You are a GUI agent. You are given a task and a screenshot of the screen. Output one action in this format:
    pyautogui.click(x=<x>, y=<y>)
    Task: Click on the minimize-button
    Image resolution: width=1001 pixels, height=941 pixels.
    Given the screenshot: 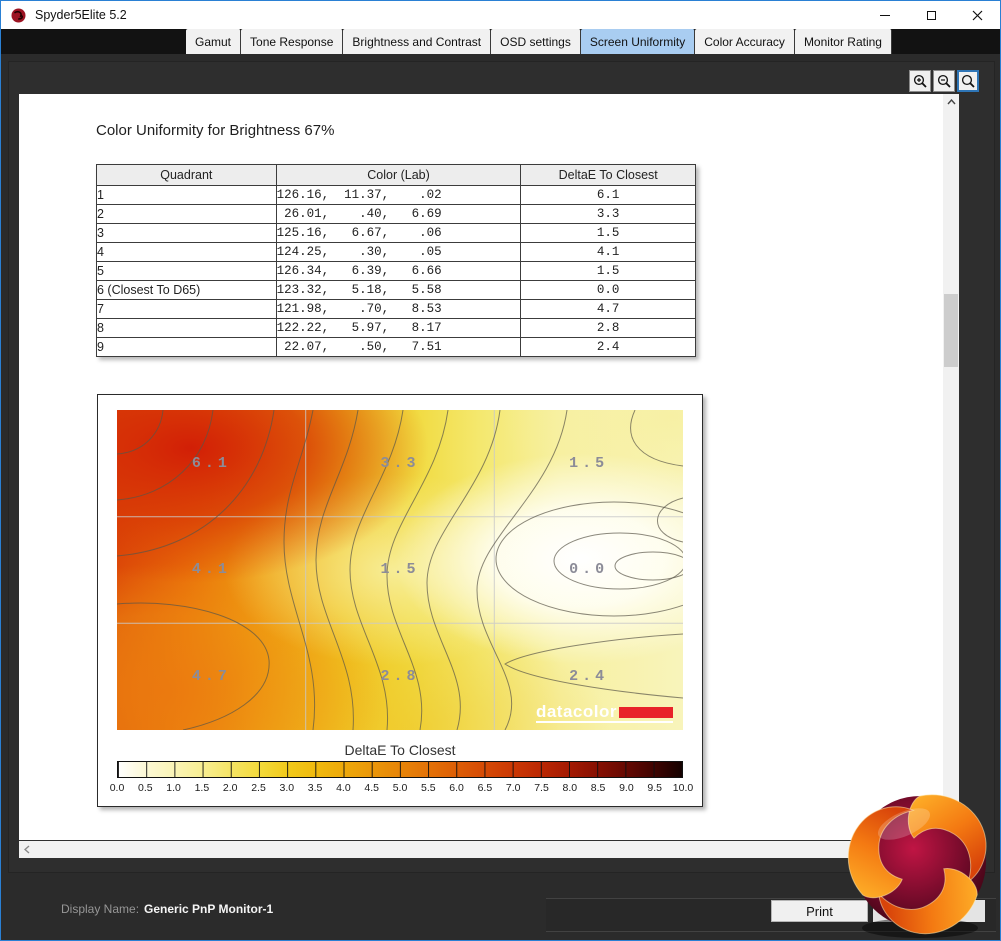 What is the action you would take?
    pyautogui.click(x=885, y=15)
    